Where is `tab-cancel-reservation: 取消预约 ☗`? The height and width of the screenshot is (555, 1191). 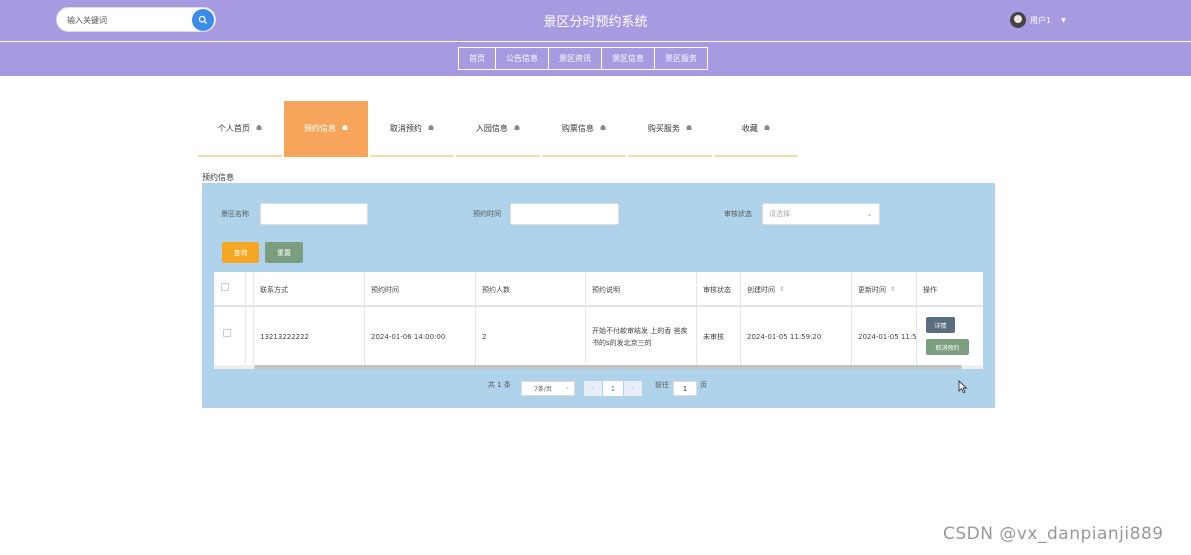
tab-cancel-reservation: 取消预约 ☗ is located at coordinates (412, 129).